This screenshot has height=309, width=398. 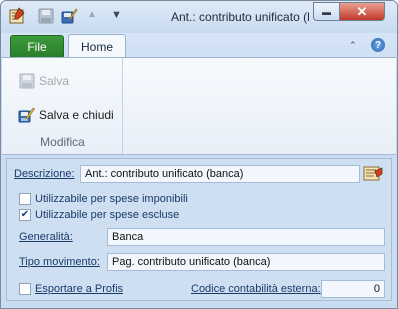 What do you see at coordinates (116, 15) in the screenshot?
I see `customize-dropdown-icon: ▼` at bounding box center [116, 15].